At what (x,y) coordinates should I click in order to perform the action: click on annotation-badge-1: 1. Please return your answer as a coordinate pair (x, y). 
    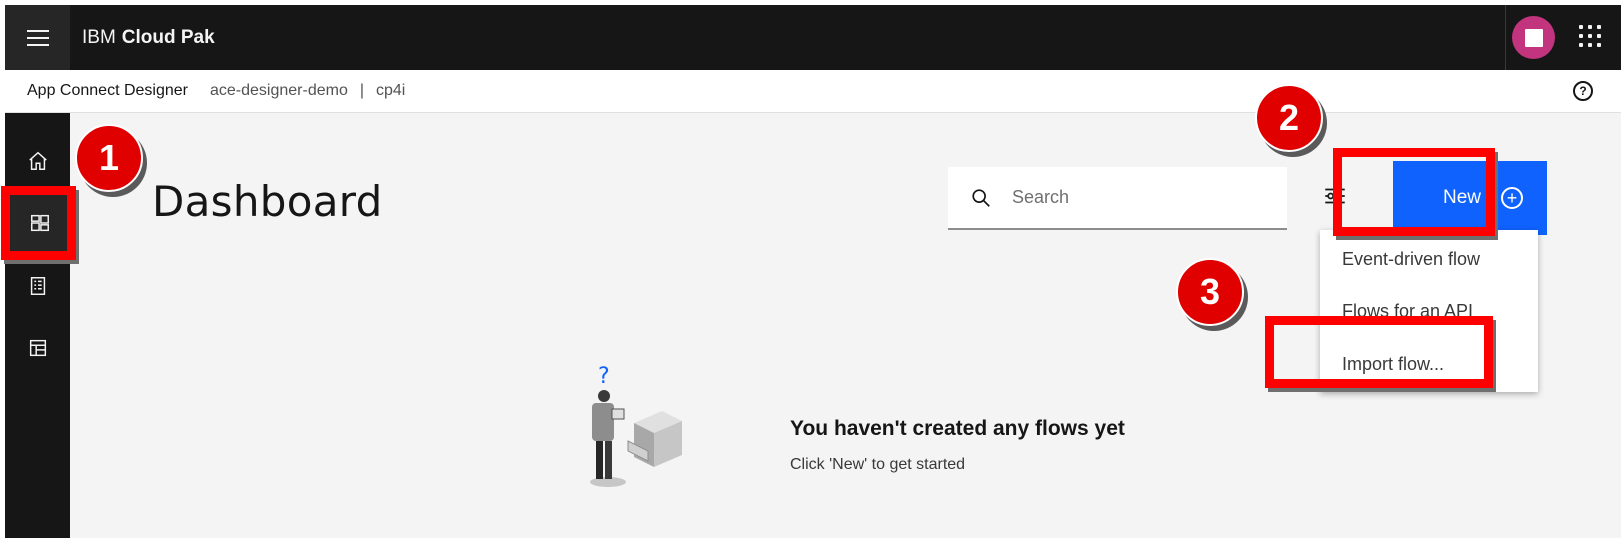
    Looking at the image, I should click on (109, 158).